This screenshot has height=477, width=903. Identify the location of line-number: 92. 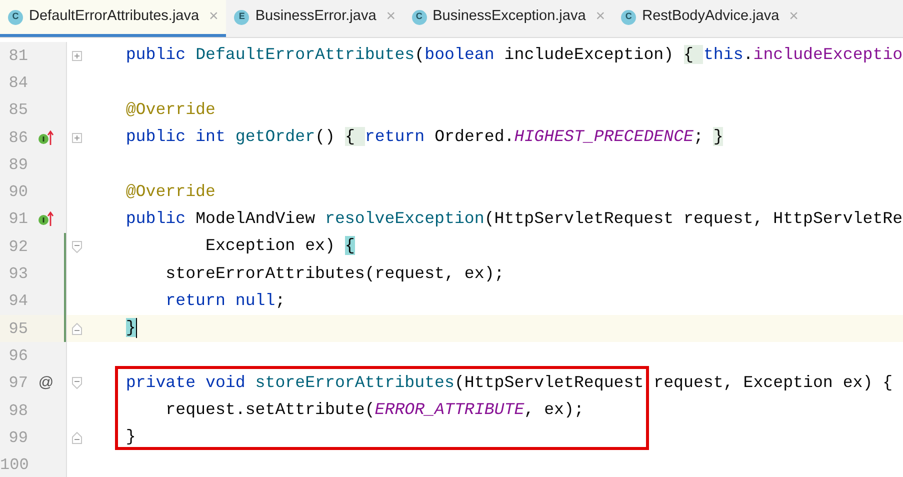
(18, 247).